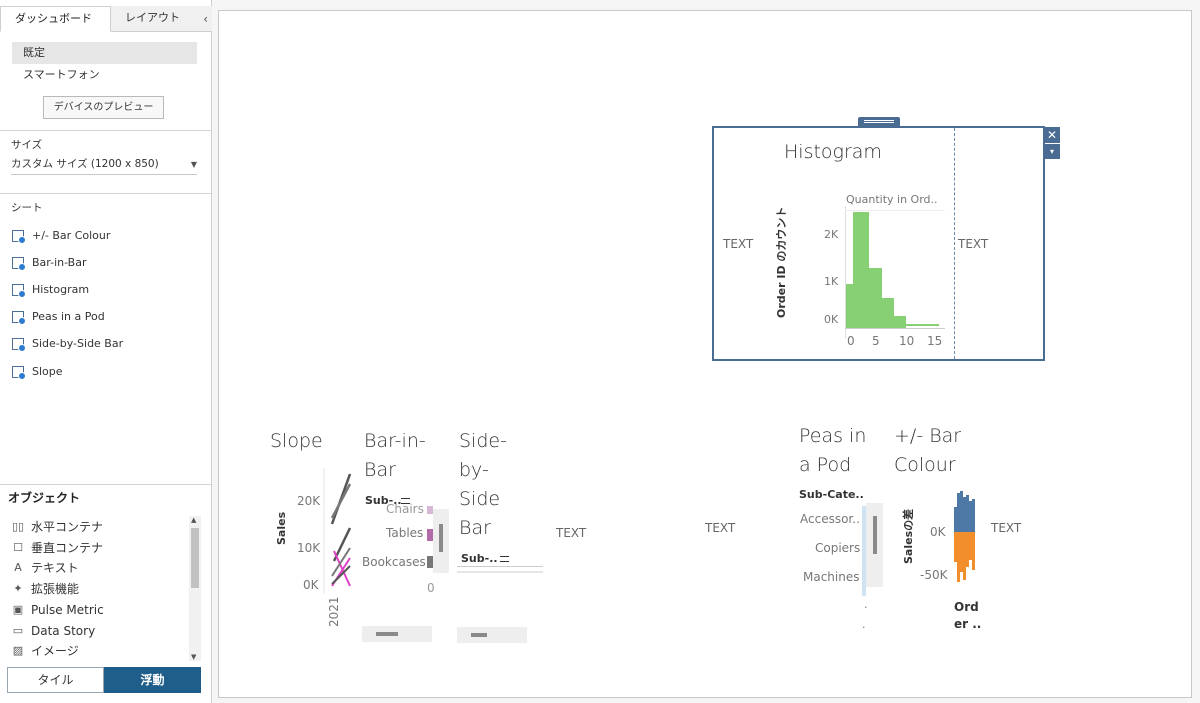 This screenshot has height=703, width=1200. Describe the element at coordinates (831, 234) in the screenshot. I see `y-tick: 2K` at that location.